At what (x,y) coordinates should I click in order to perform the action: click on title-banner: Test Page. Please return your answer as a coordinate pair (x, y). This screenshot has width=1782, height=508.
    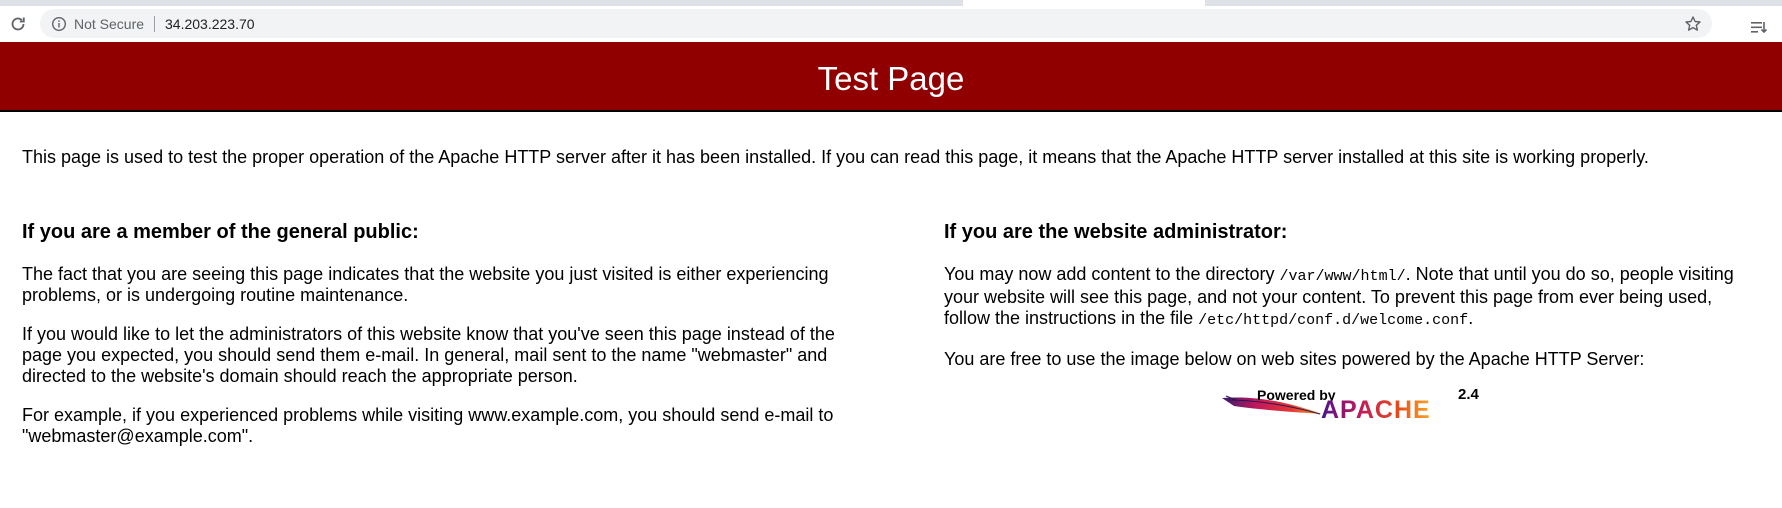
    Looking at the image, I should click on (891, 77).